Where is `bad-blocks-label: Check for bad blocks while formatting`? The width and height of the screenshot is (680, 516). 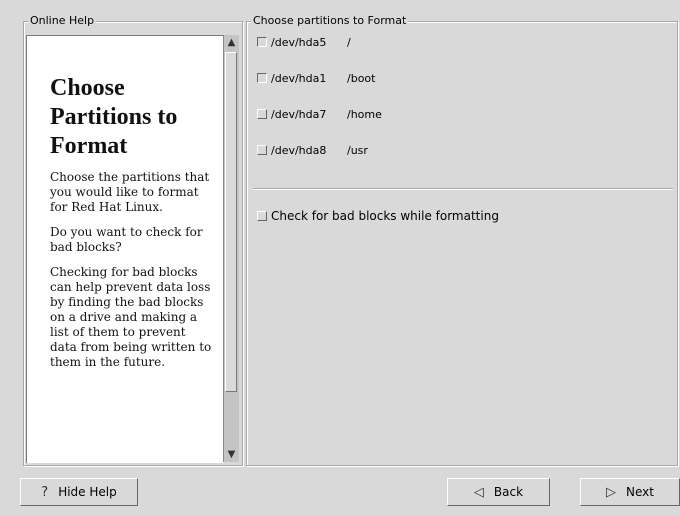 bad-blocks-label: Check for bad blocks while formatting is located at coordinates (385, 216).